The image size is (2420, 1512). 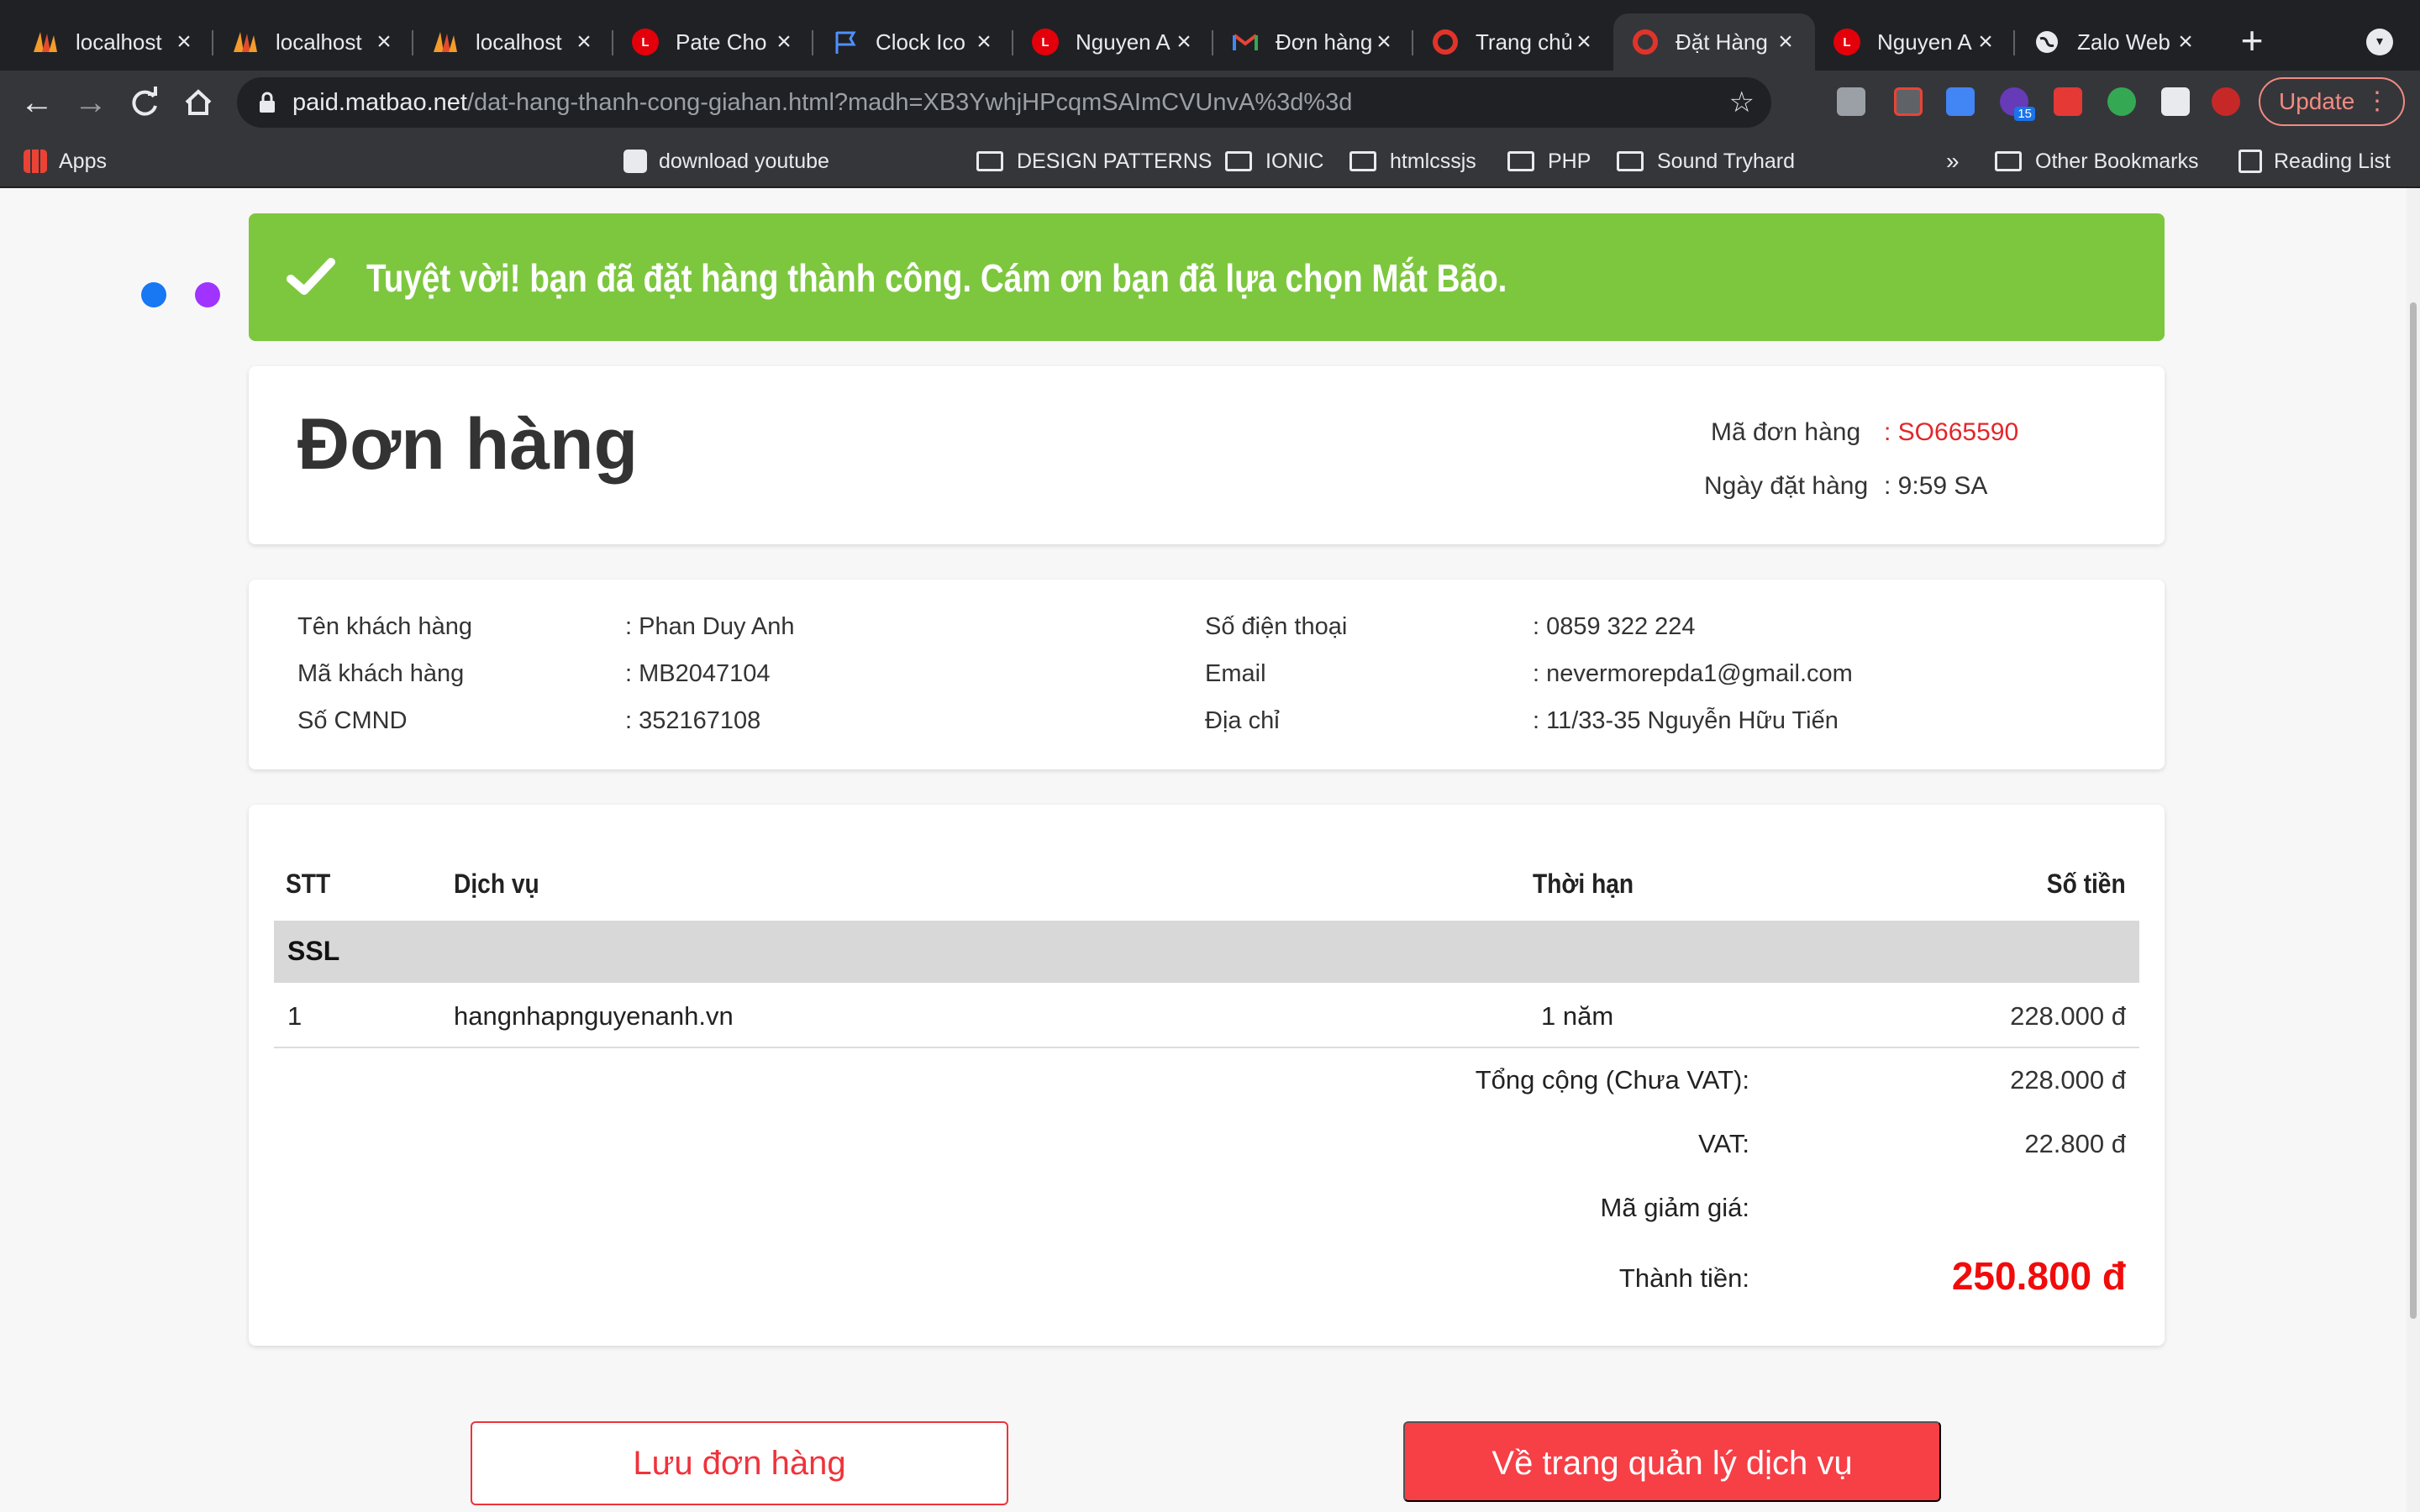 What do you see at coordinates (1714, 42) in the screenshot?
I see `tab-dat-hang: Đặt Hàng ×` at bounding box center [1714, 42].